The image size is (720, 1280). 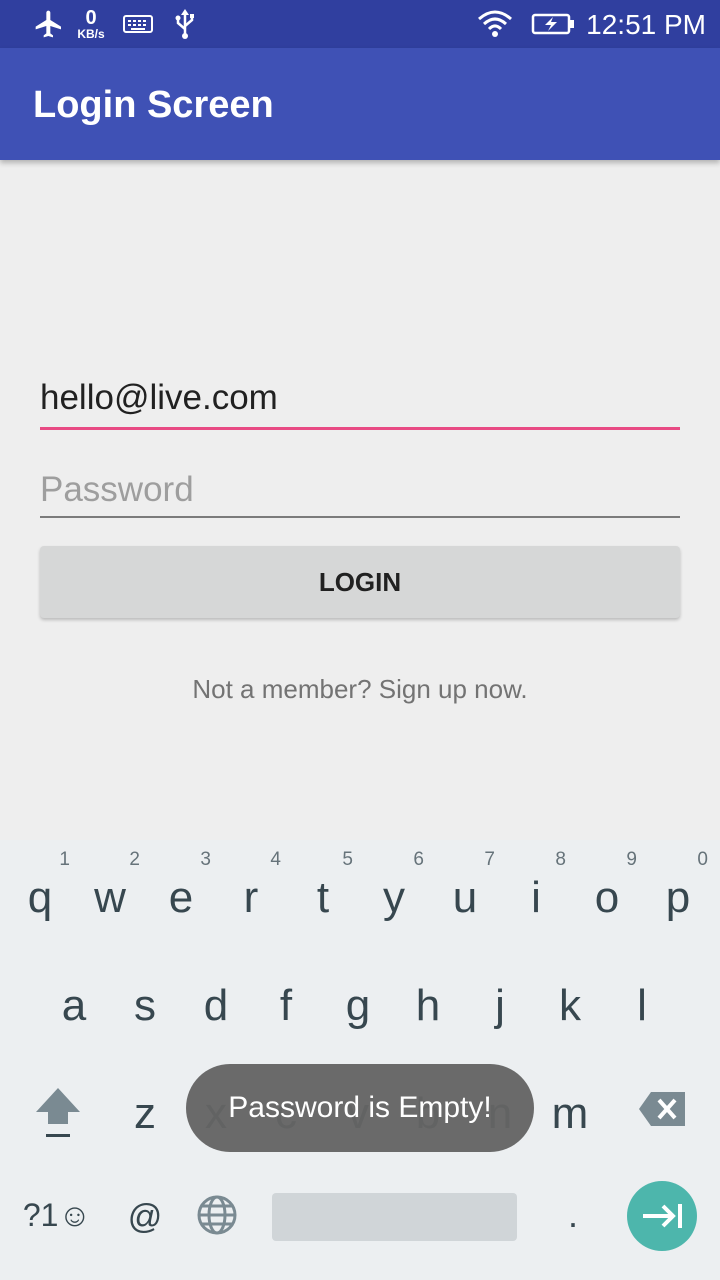 What do you see at coordinates (642, 1006) in the screenshot?
I see `key-l: l` at bounding box center [642, 1006].